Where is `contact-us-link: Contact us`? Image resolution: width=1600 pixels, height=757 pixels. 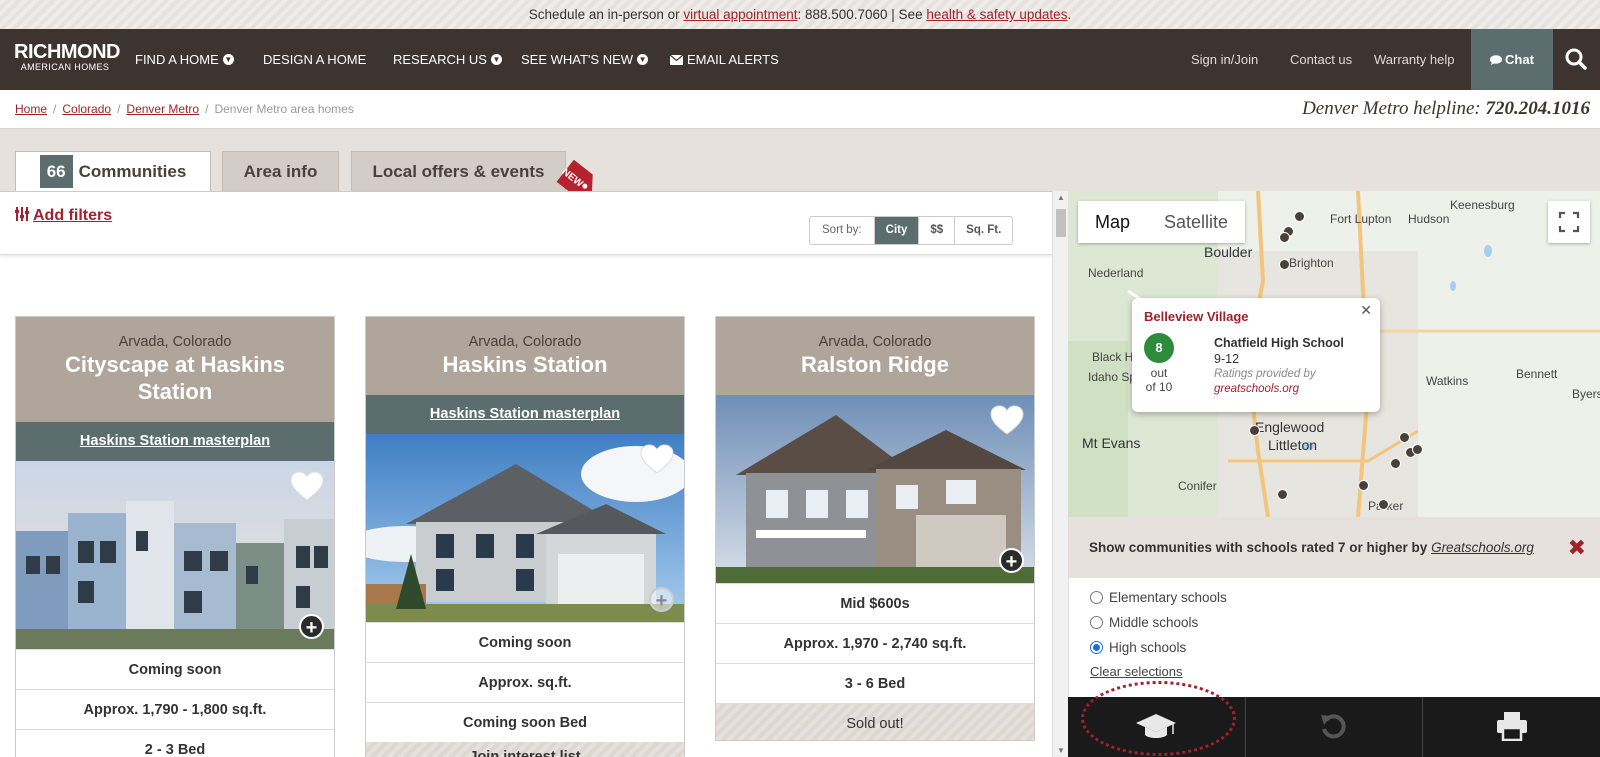 contact-us-link: Contact us is located at coordinates (1321, 59).